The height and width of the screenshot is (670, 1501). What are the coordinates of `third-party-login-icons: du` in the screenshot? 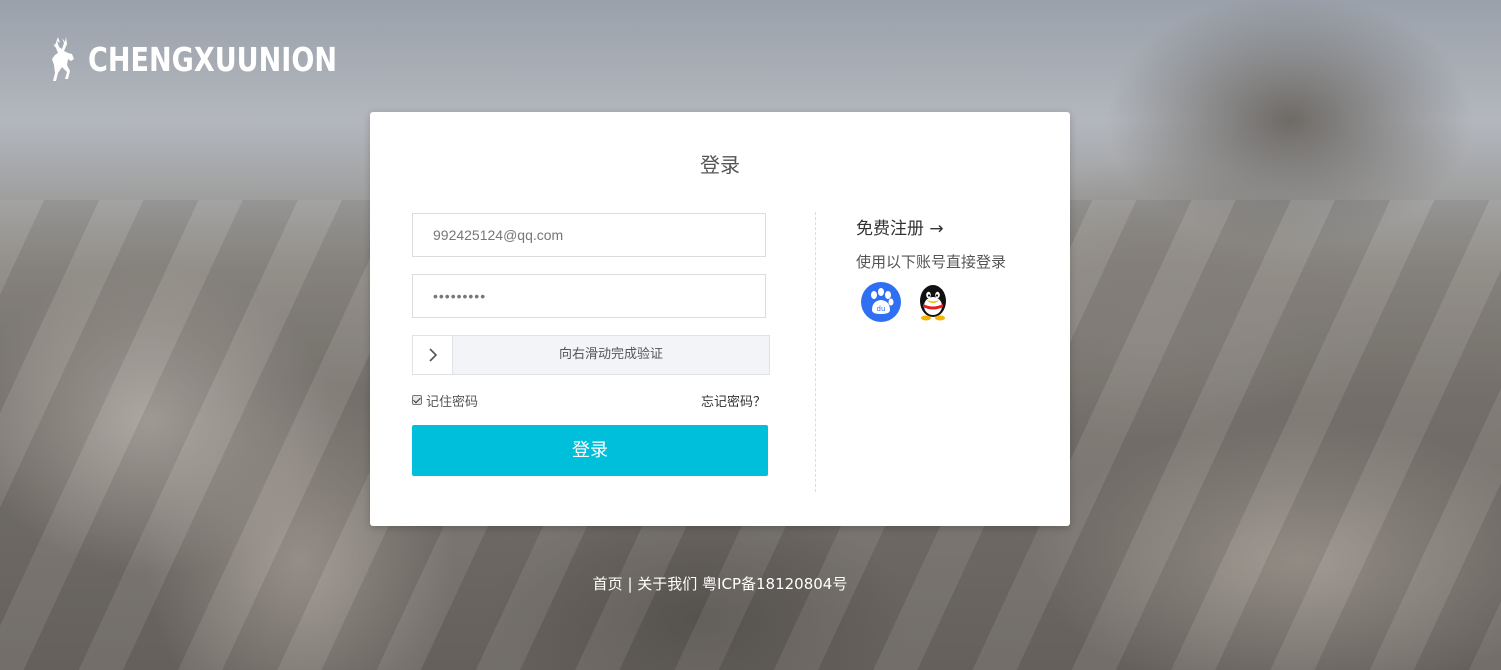 It's located at (907, 302).